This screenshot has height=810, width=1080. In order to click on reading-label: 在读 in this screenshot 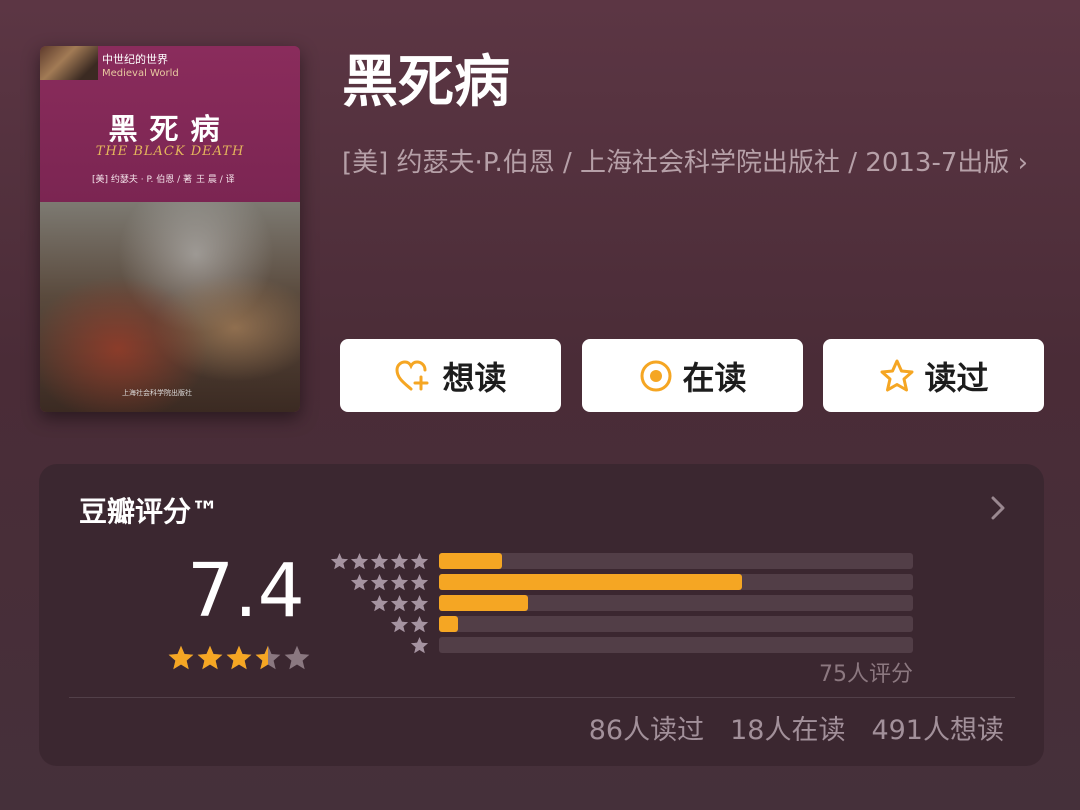, I will do `click(714, 377)`.